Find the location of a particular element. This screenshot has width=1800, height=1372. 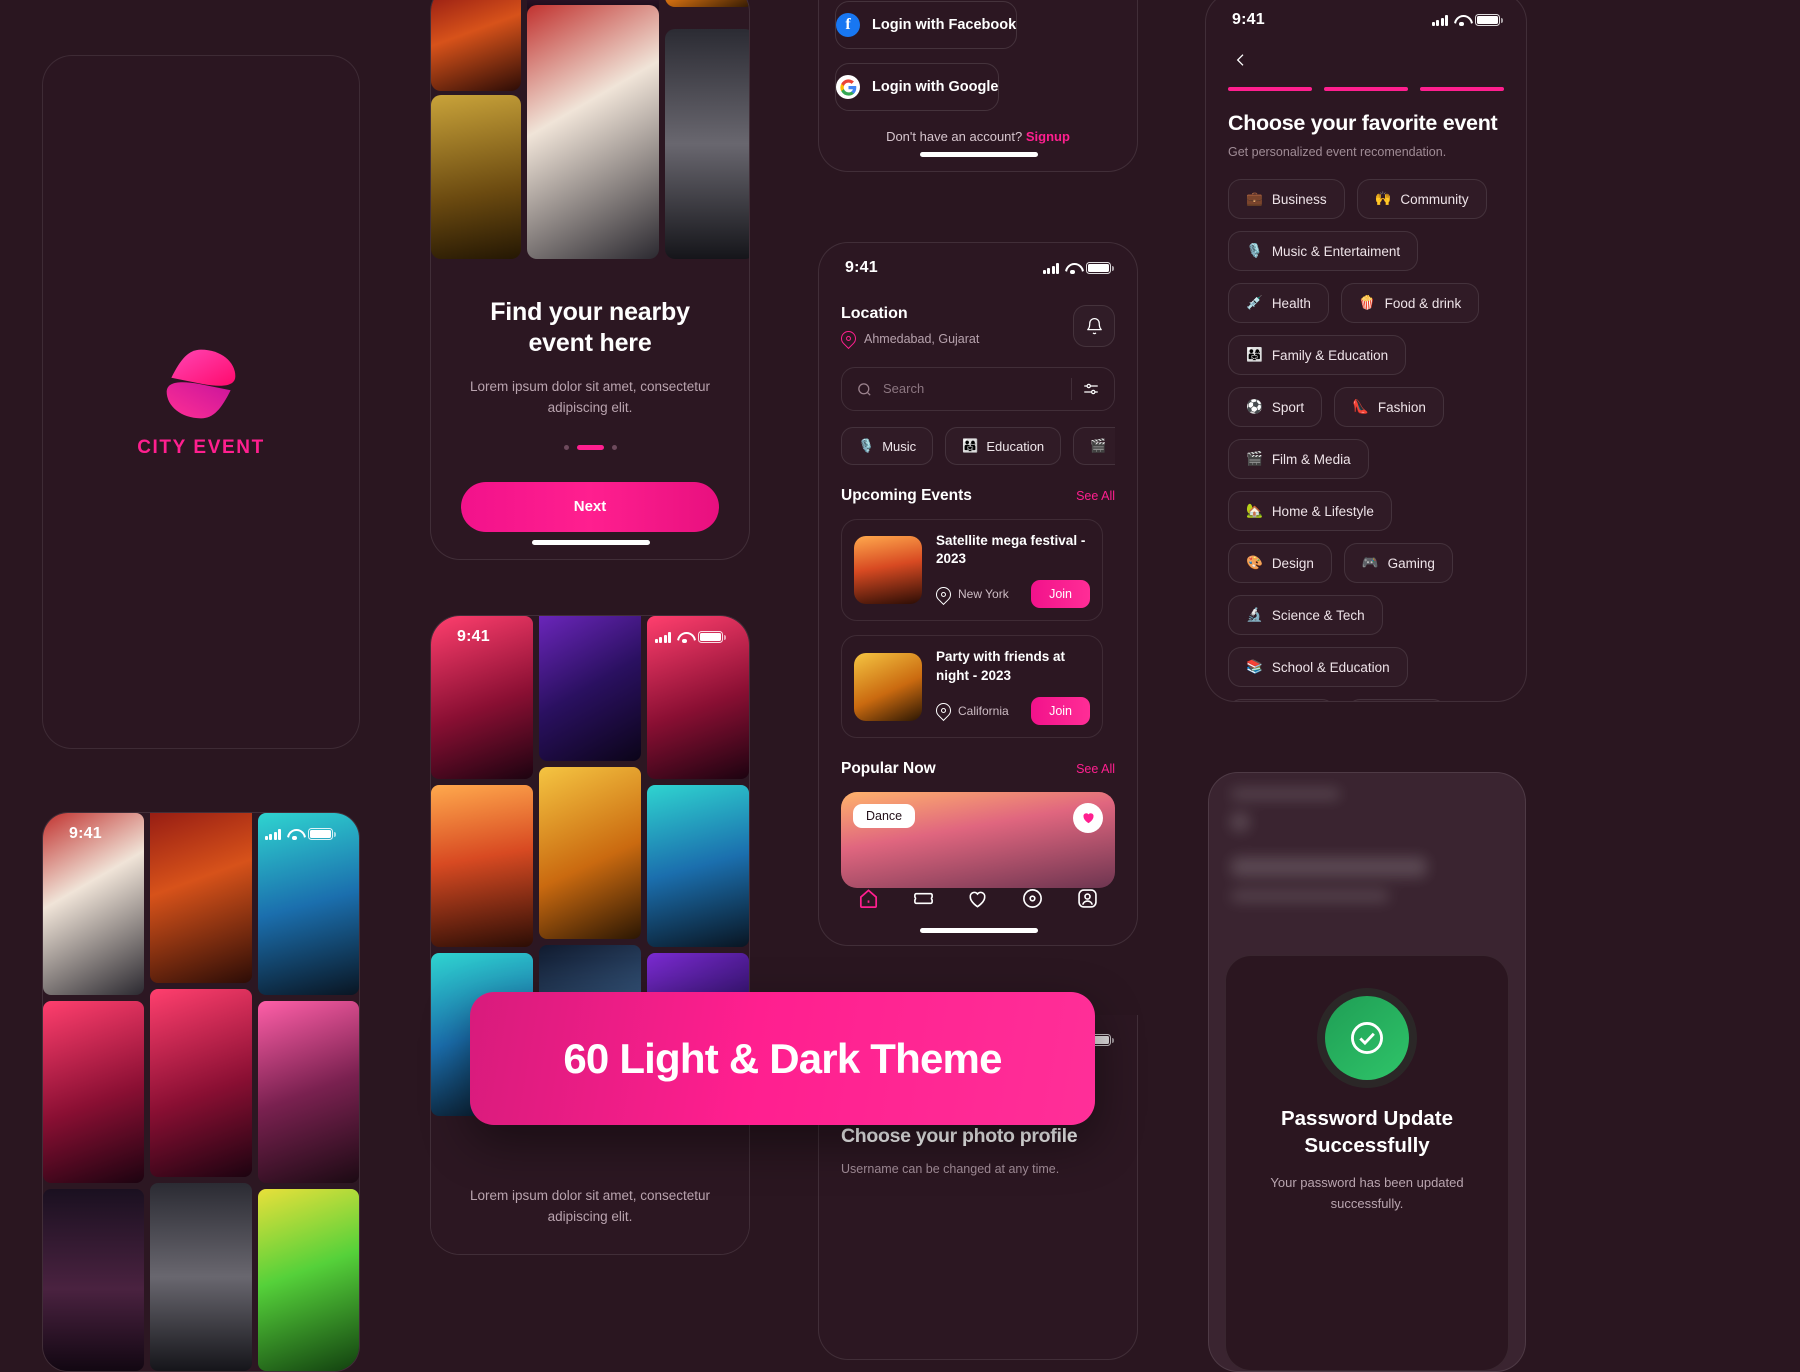

back-button is located at coordinates (1241, 60).